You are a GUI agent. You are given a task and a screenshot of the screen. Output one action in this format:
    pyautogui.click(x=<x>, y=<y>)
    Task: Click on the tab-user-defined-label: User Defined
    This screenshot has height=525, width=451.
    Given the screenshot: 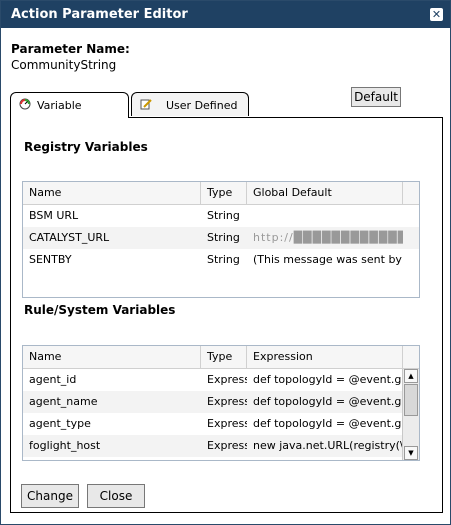 What is the action you would take?
    pyautogui.click(x=202, y=105)
    